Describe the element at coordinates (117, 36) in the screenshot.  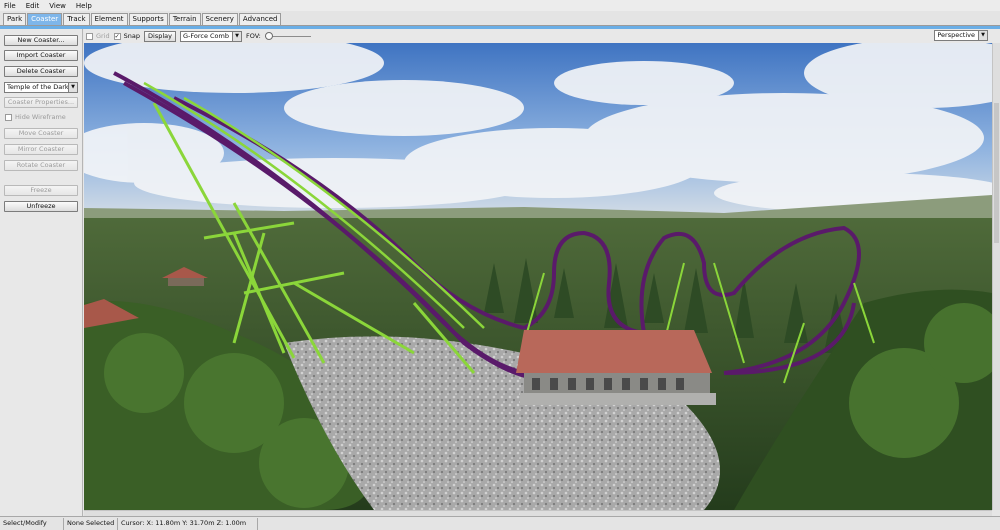
I see `checkmark-icon: ✓` at that location.